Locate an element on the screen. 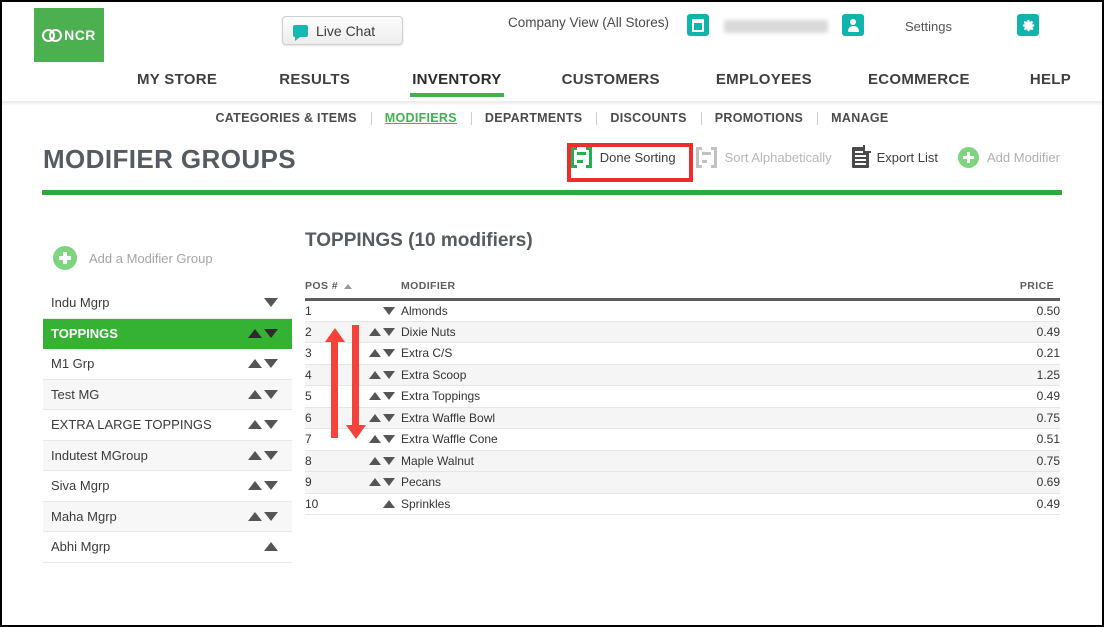 The image size is (1104, 627). table-row: 7 Extra Waffle Cone 0.51 is located at coordinates (682, 439).